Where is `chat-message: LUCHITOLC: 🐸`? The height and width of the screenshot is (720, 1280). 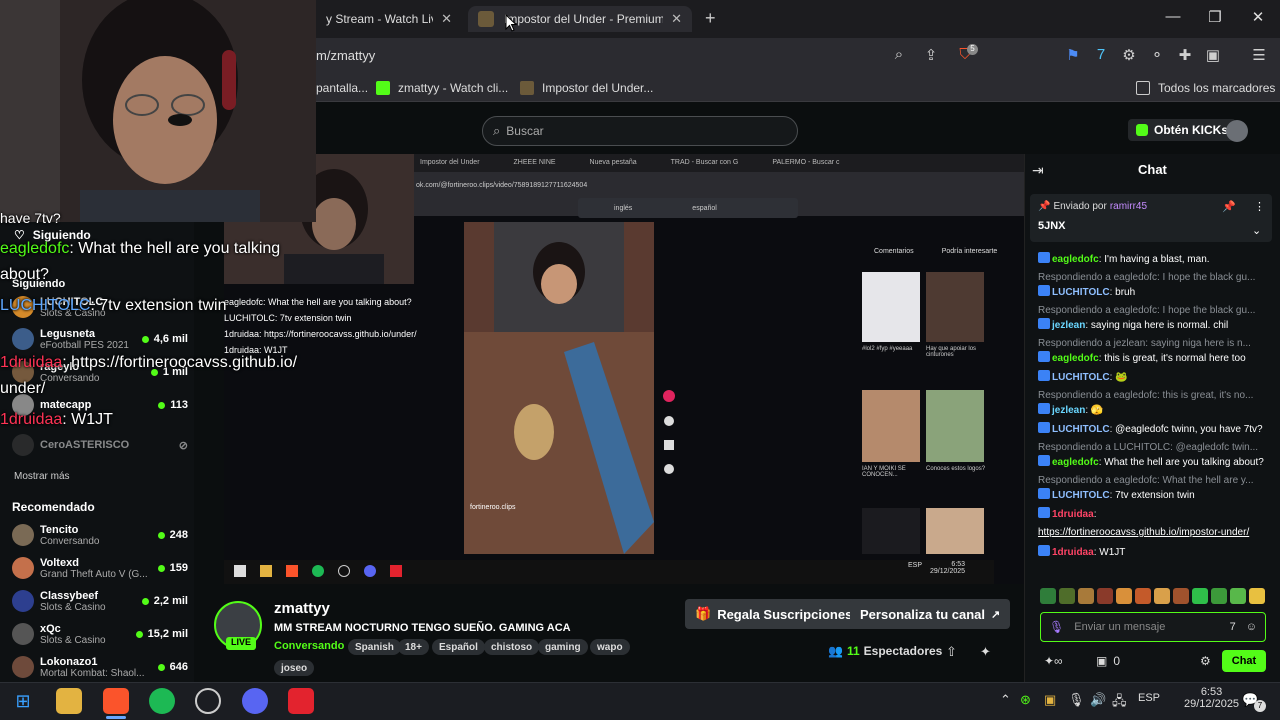 chat-message: LUCHITOLC: 🐸 is located at coordinates (1153, 377).